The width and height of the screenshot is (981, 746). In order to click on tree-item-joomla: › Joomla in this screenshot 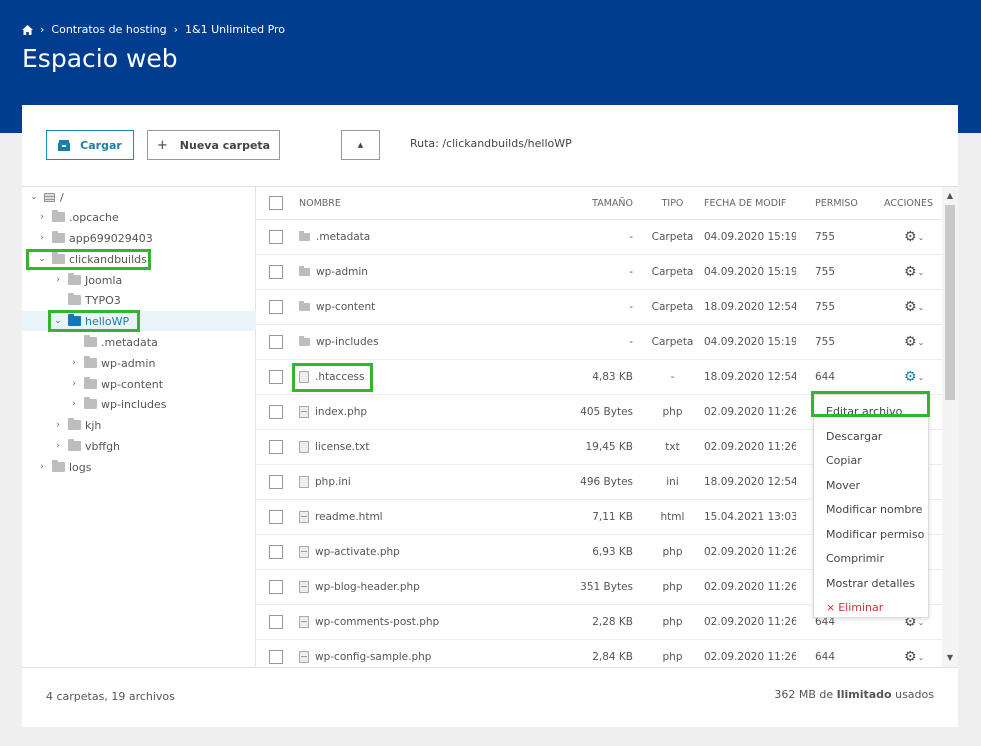, I will do `click(87, 280)`.